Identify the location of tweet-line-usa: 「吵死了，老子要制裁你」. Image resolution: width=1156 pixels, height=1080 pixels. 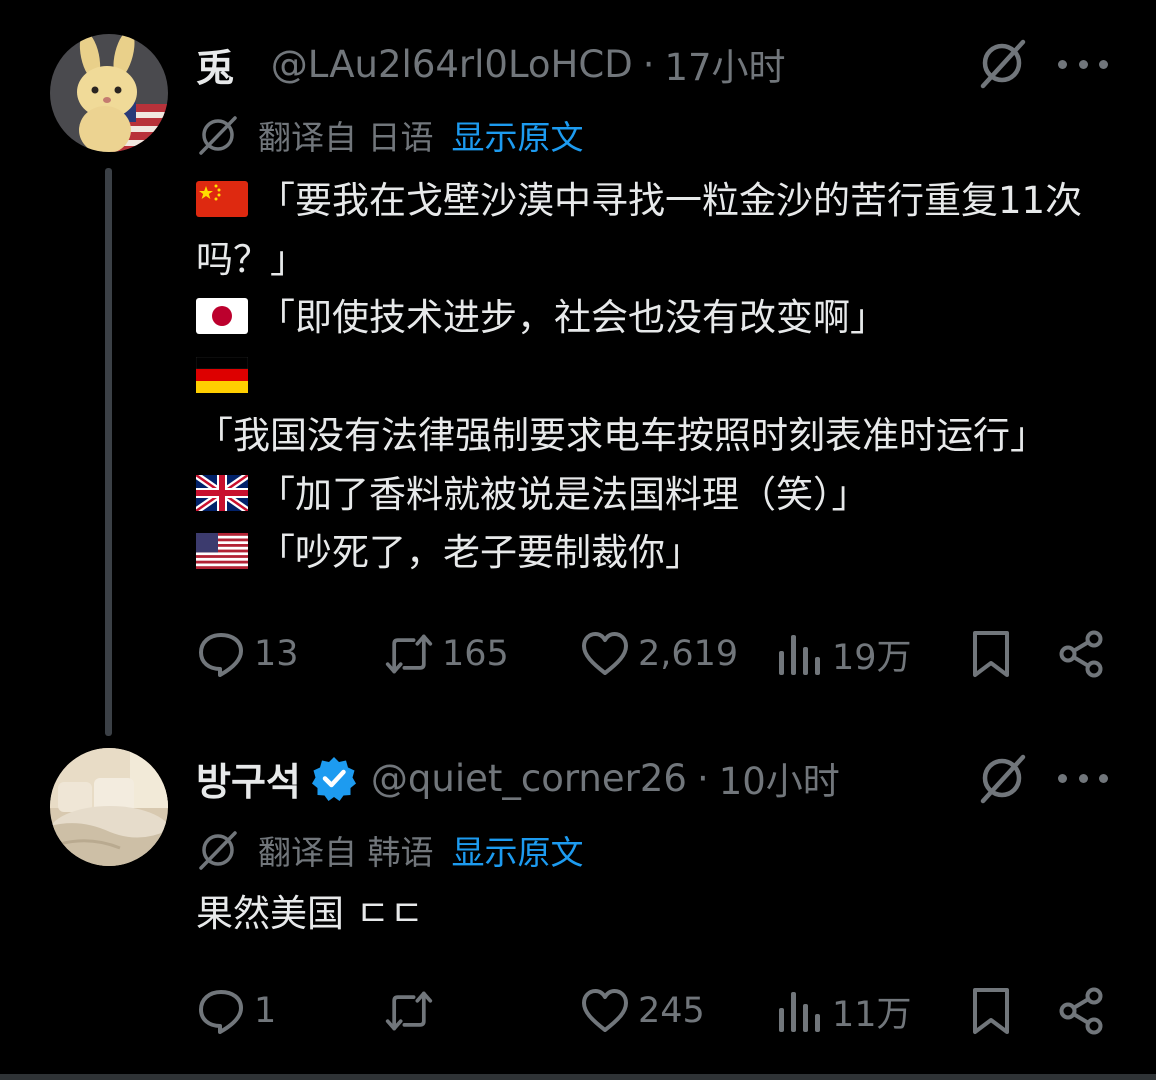
(646, 553).